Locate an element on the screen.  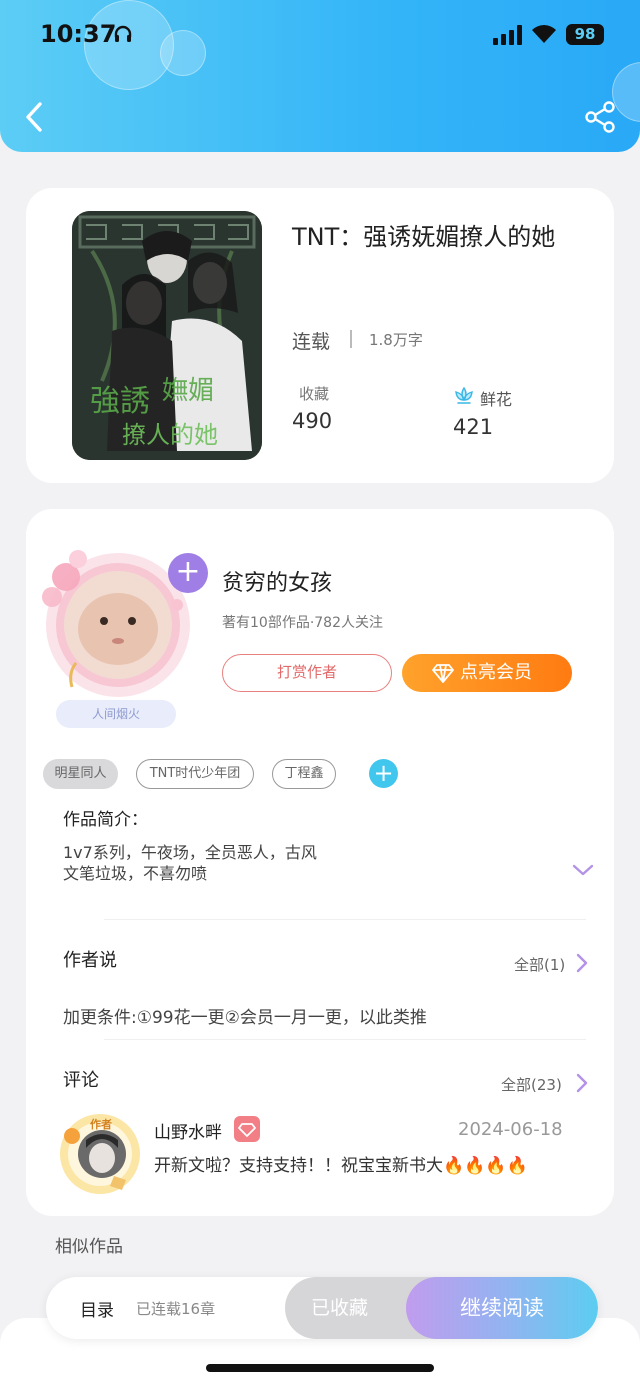
continue-reading-button: 继续阅读 is located at coordinates (502, 1308).